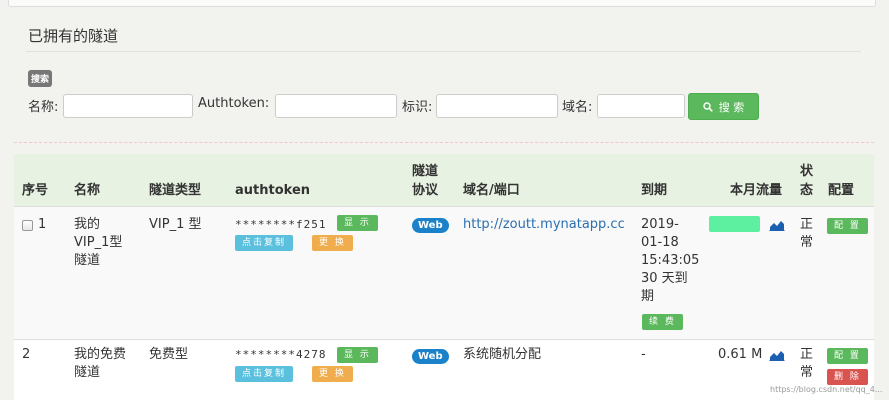 The width and height of the screenshot is (889, 400). I want to click on section-separator, so click(444, 142).